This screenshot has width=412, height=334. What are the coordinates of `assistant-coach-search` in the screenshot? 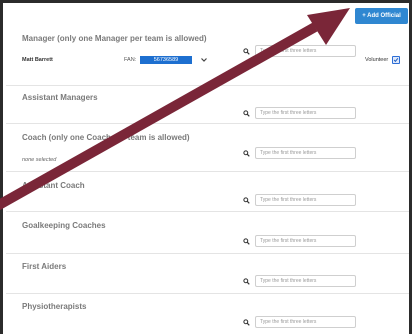 It's located at (300, 200).